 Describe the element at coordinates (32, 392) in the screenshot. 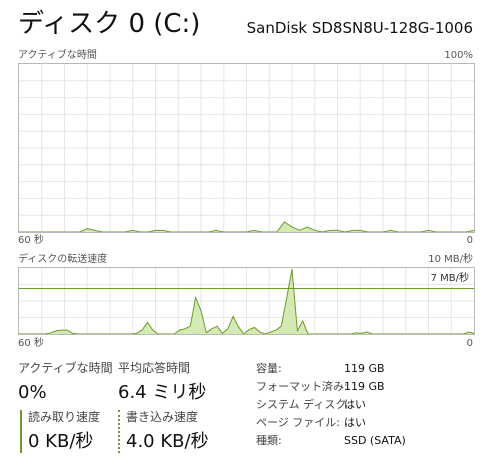

I see `active-time-stat-value: 0%` at that location.